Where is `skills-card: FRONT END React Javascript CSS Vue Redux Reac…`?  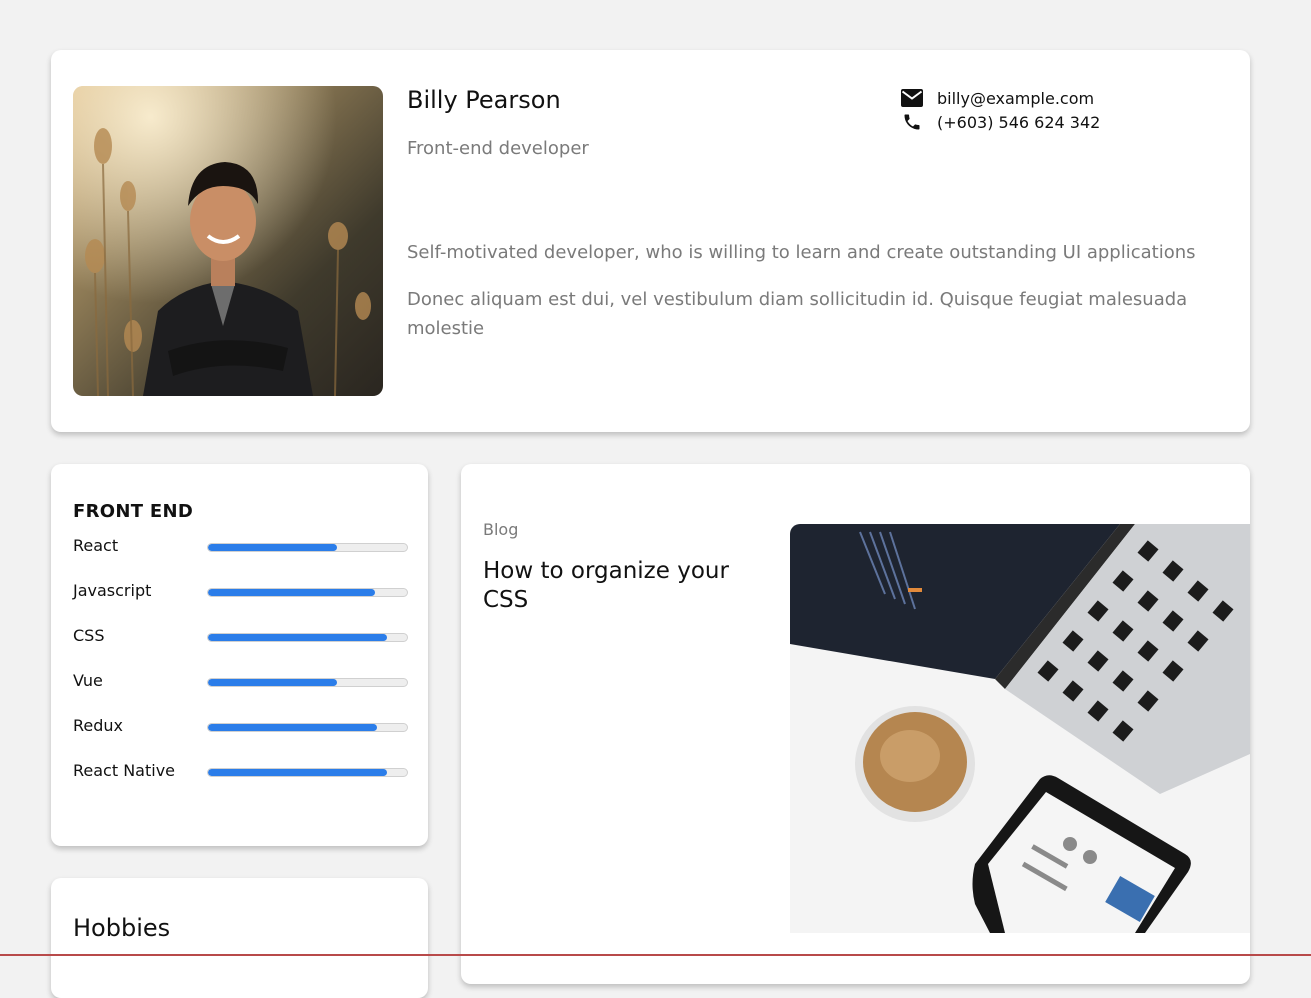 skills-card: FRONT END React Javascript CSS Vue Redux Reac… is located at coordinates (239, 655).